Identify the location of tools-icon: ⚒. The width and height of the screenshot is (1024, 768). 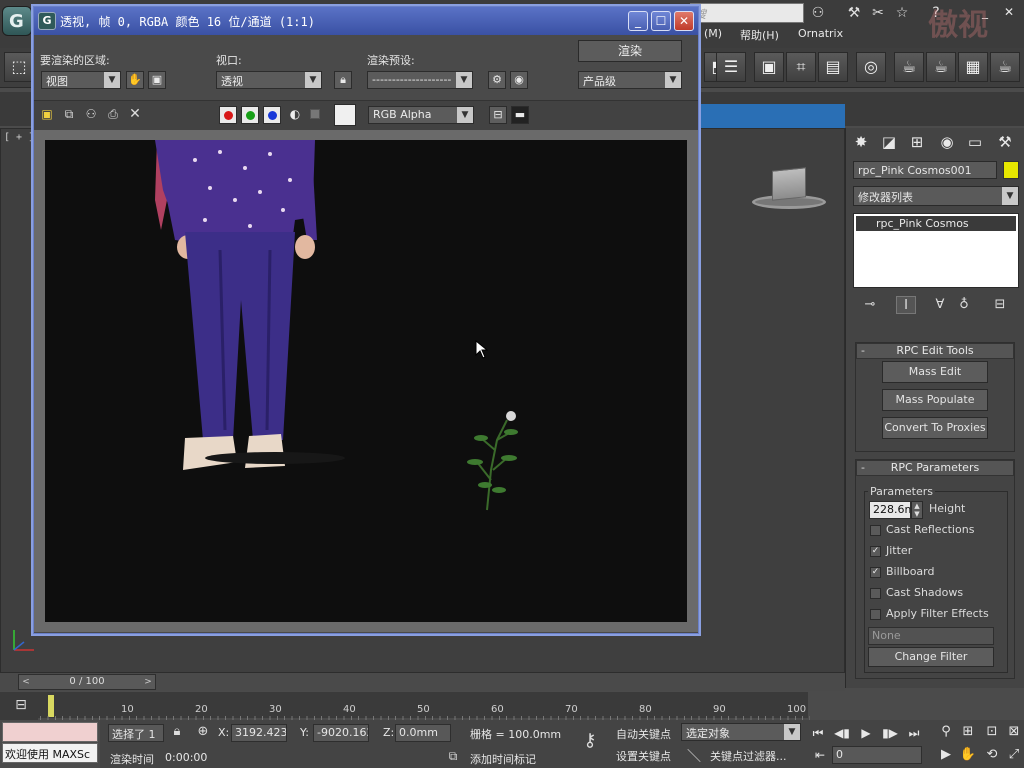
(854, 13).